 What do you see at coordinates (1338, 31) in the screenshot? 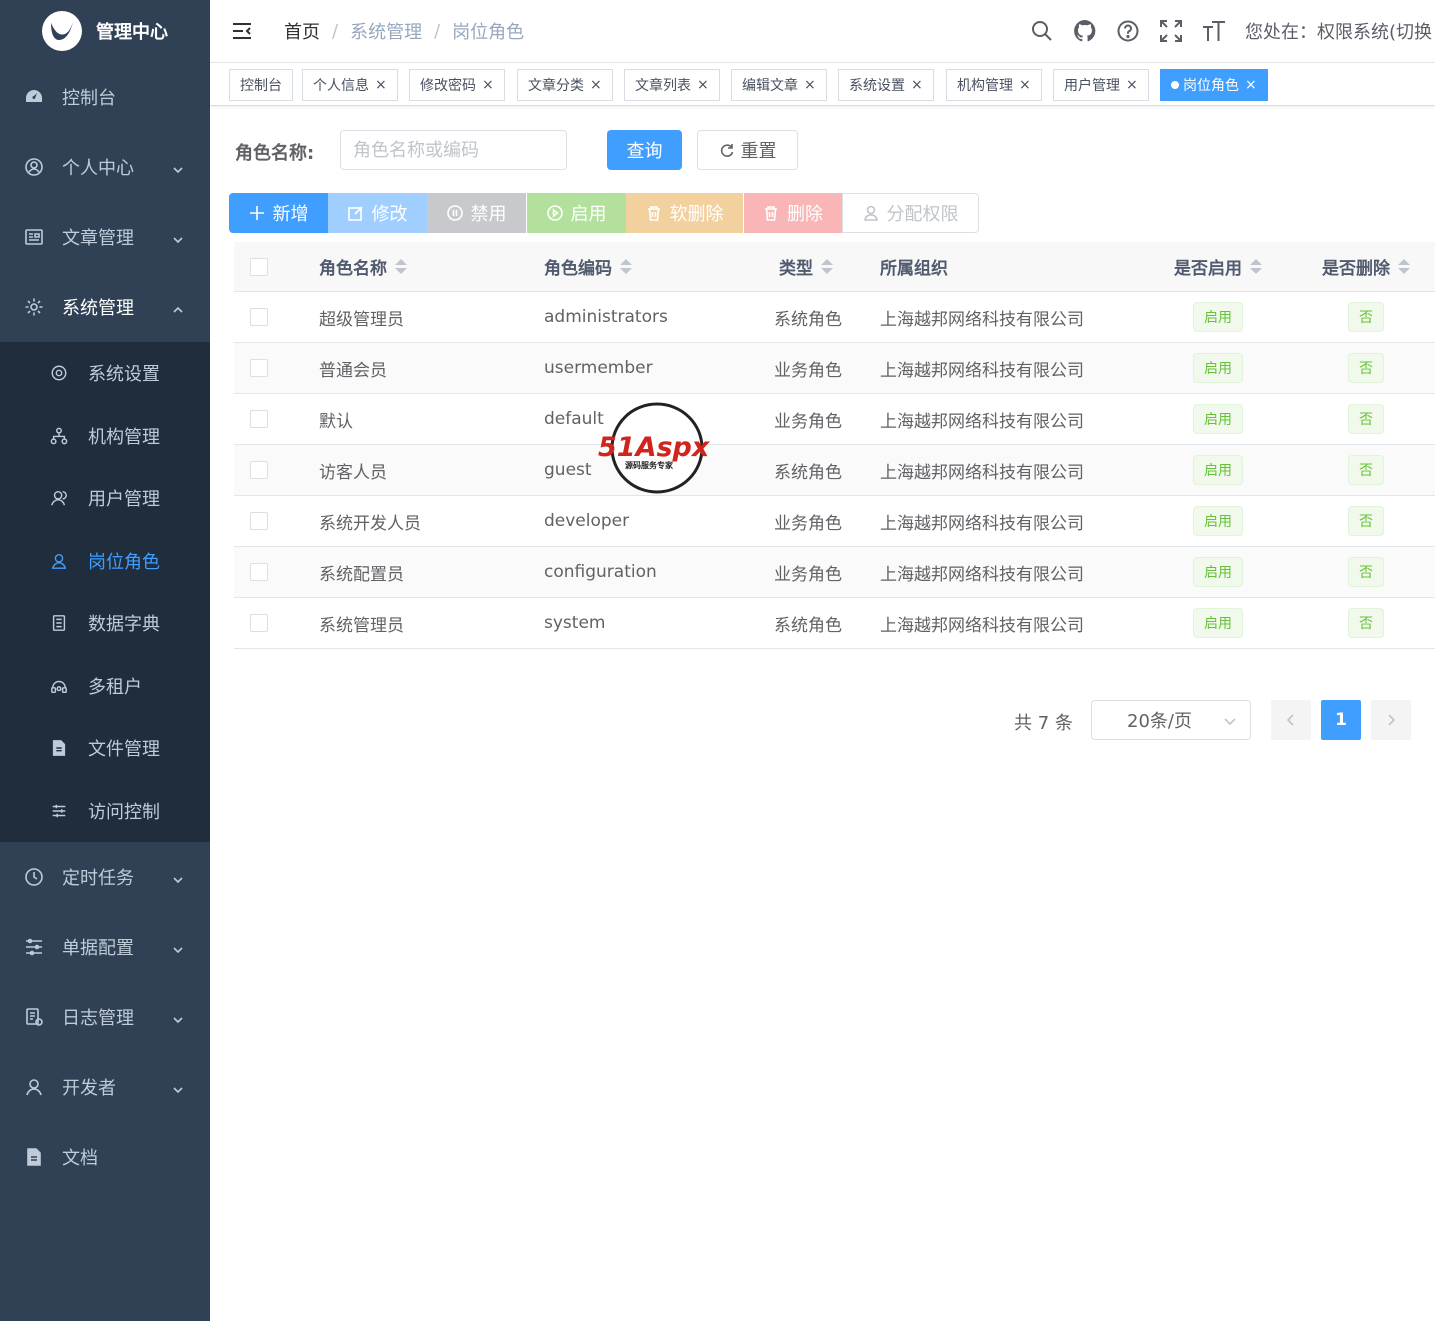
I see `location-text: 您处在：权限系统(切换` at bounding box center [1338, 31].